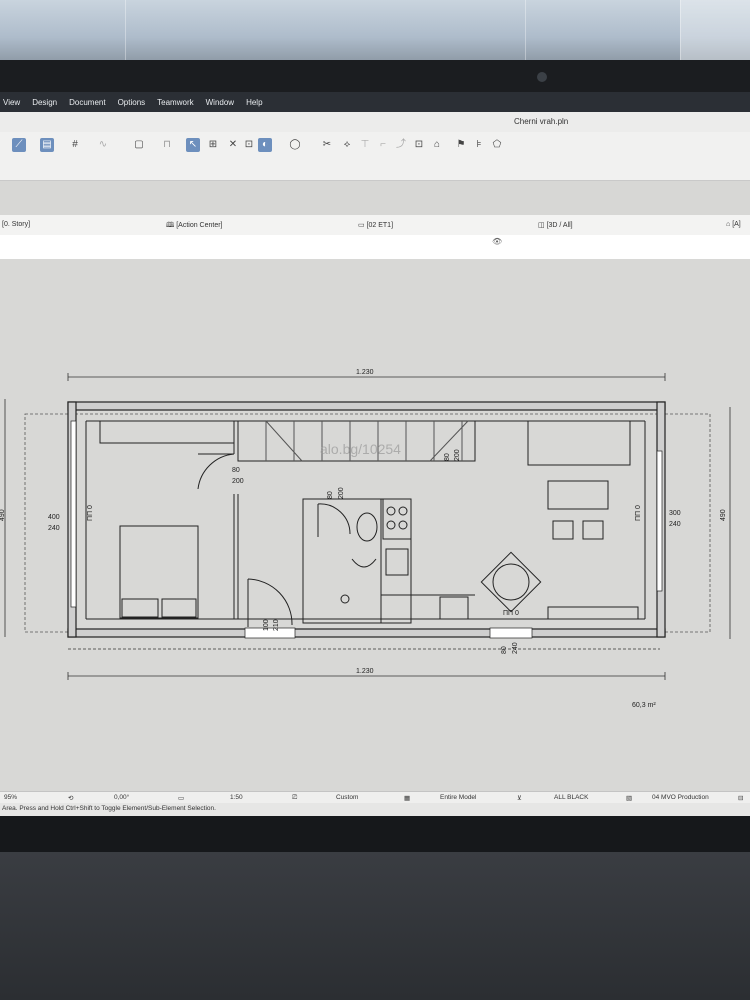  What do you see at coordinates (54, 528) in the screenshot?
I see `dim-left-opening-bottom: 240` at bounding box center [54, 528].